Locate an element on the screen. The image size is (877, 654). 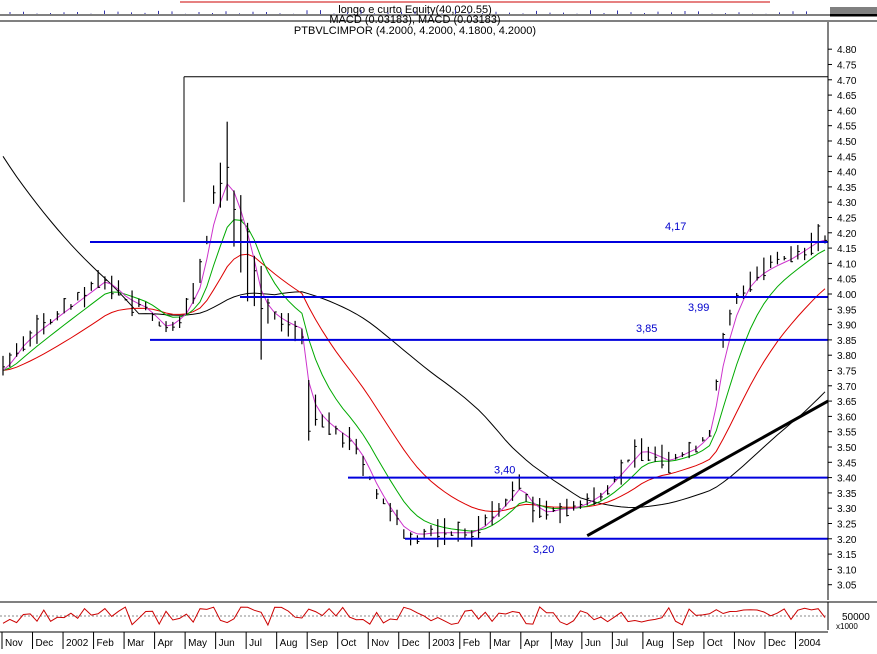
y-tick-label: 4.65 is located at coordinates (847, 96).